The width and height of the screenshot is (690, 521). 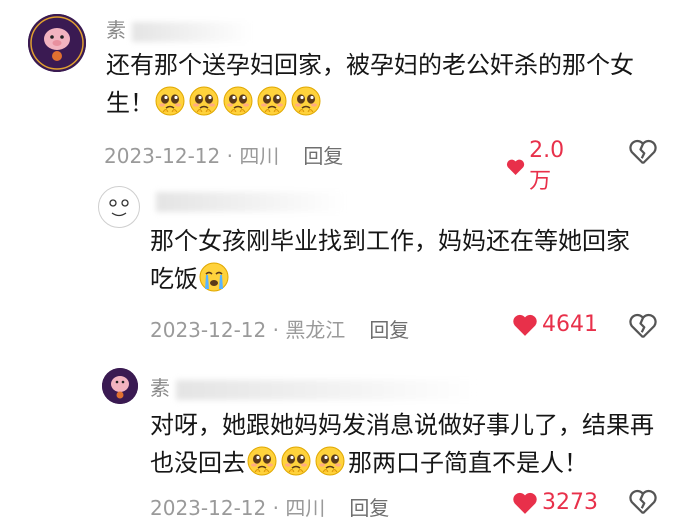 What do you see at coordinates (468, 463) in the screenshot?
I see `comment-text-tail: 那两口子简直不是人！` at bounding box center [468, 463].